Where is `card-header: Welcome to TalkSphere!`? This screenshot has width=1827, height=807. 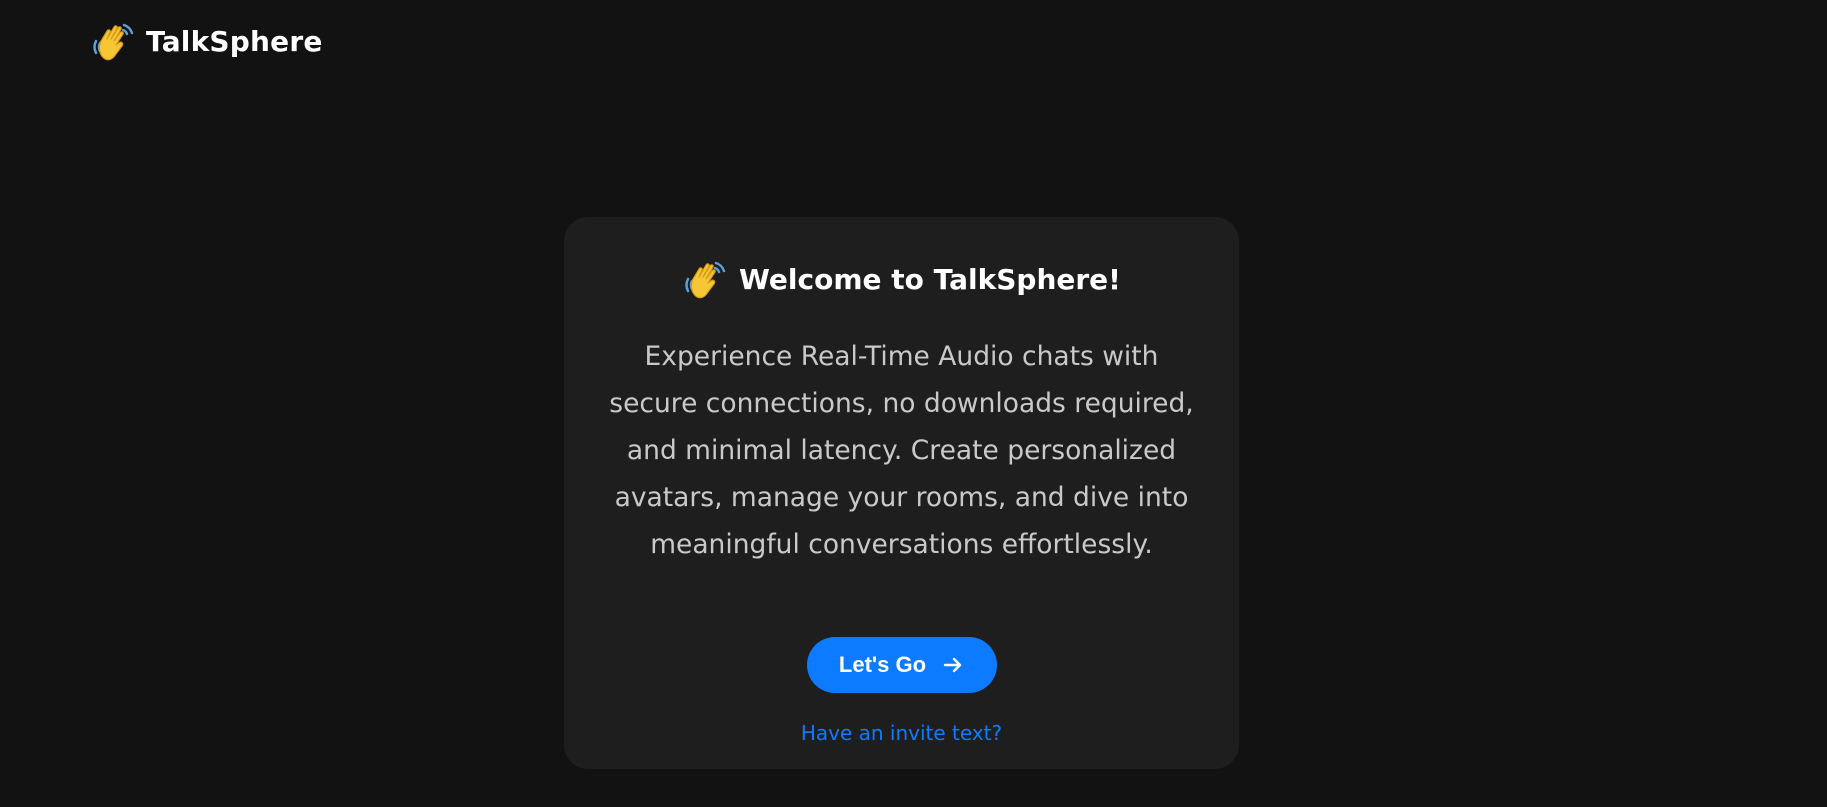
card-header: Welcome to TalkSphere! is located at coordinates (901, 279).